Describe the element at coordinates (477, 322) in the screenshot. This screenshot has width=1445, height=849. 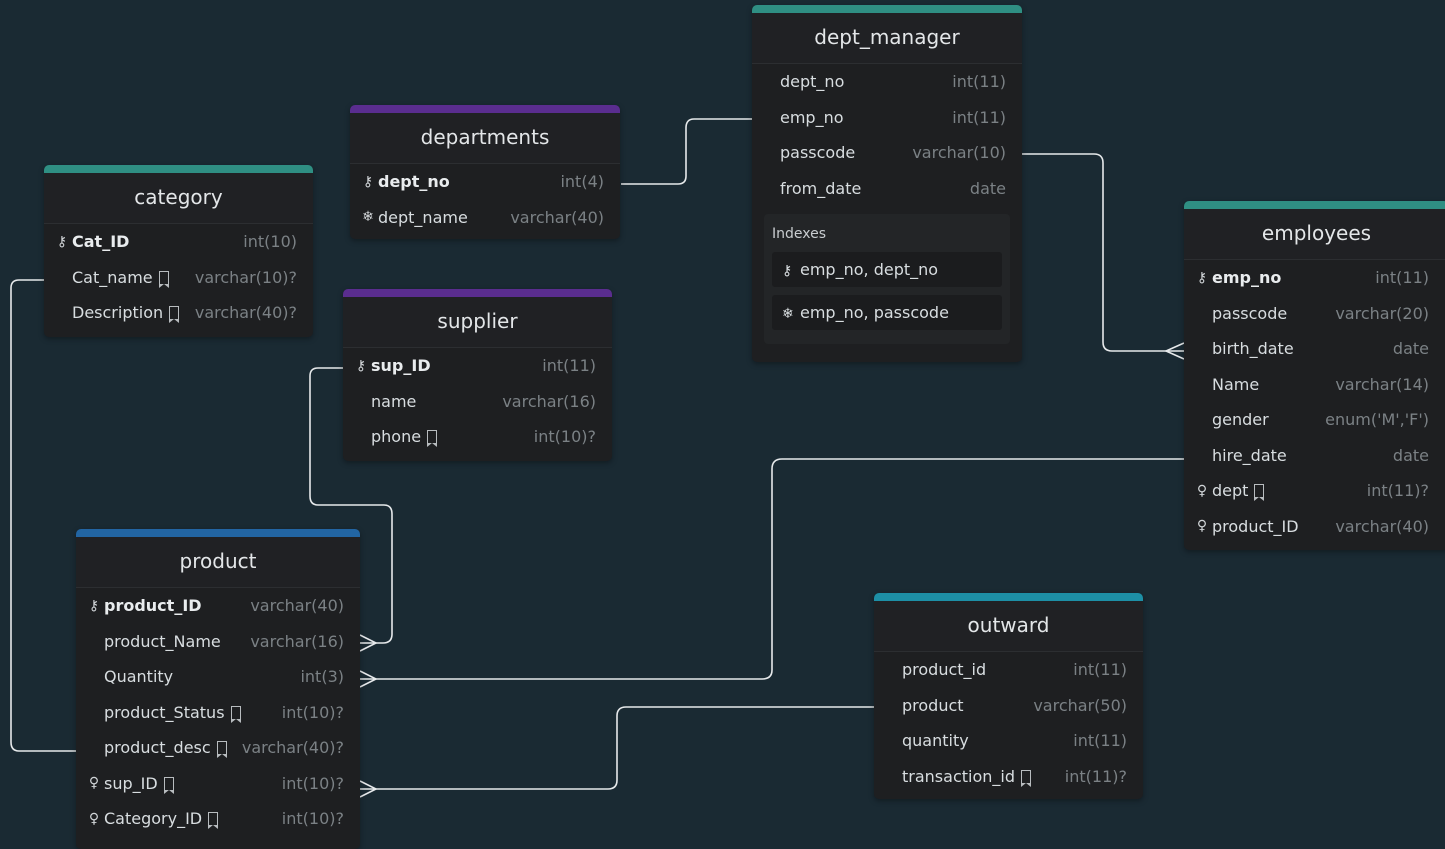
I see `table-title: supplier` at that location.